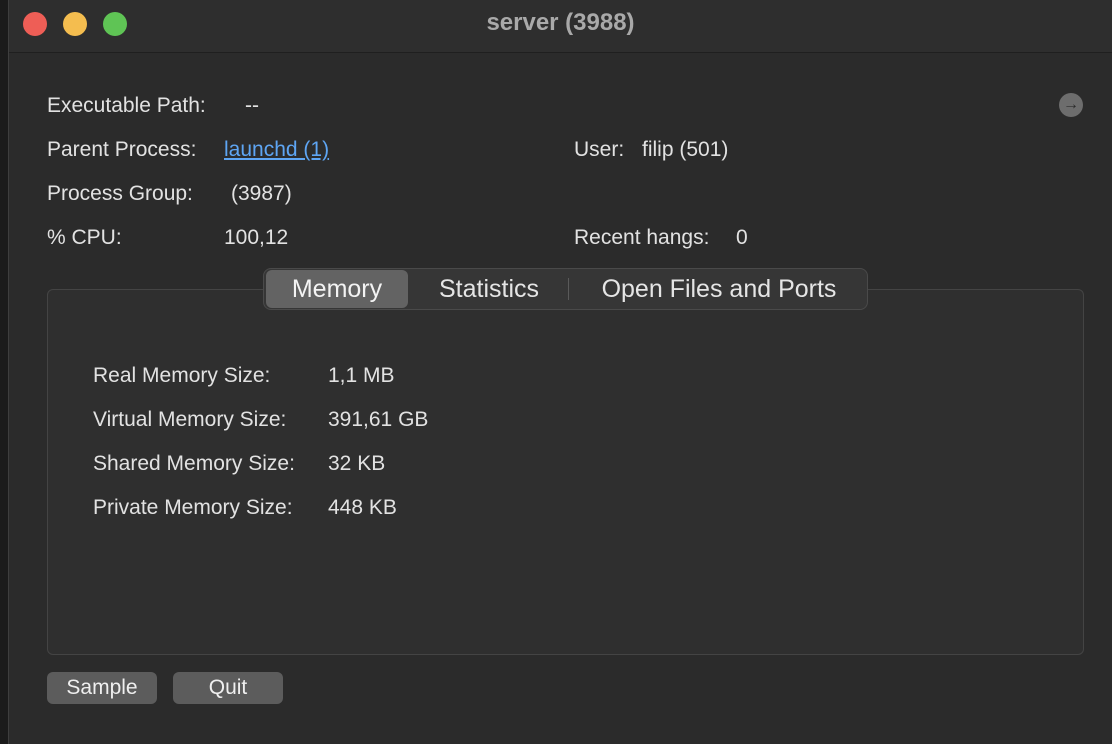  Describe the element at coordinates (362, 507) in the screenshot. I see `private-memory-value: 448 KB` at that location.